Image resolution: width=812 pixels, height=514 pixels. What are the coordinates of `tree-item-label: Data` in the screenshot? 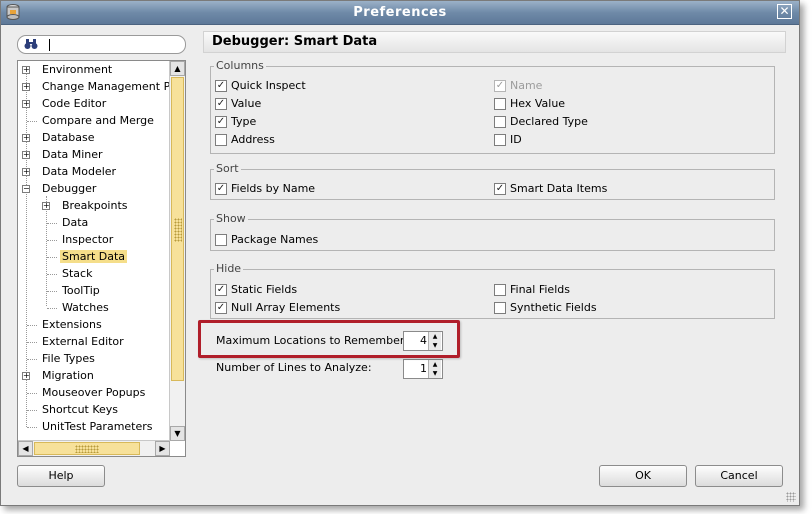 It's located at (75, 222).